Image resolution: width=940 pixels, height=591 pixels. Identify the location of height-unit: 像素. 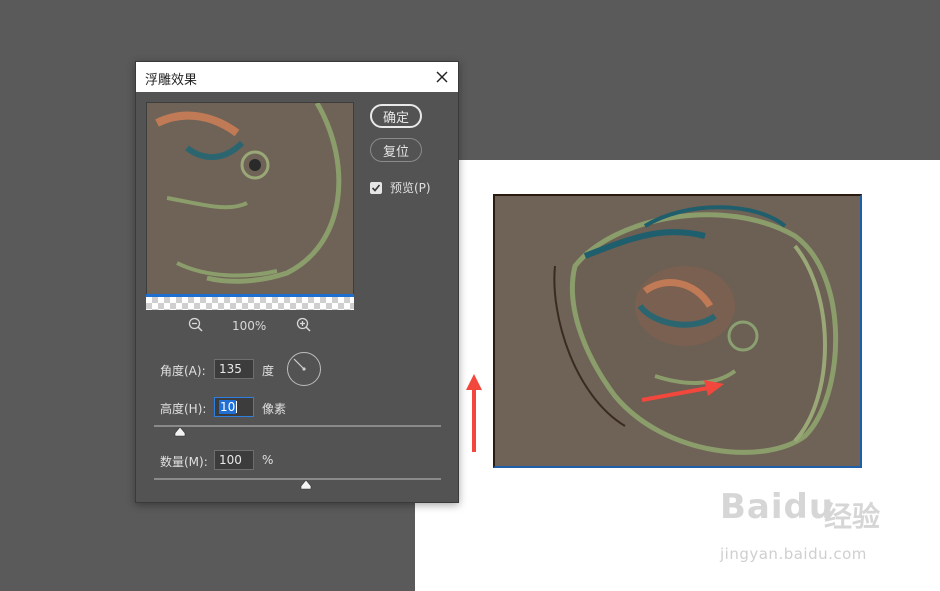
(274, 409).